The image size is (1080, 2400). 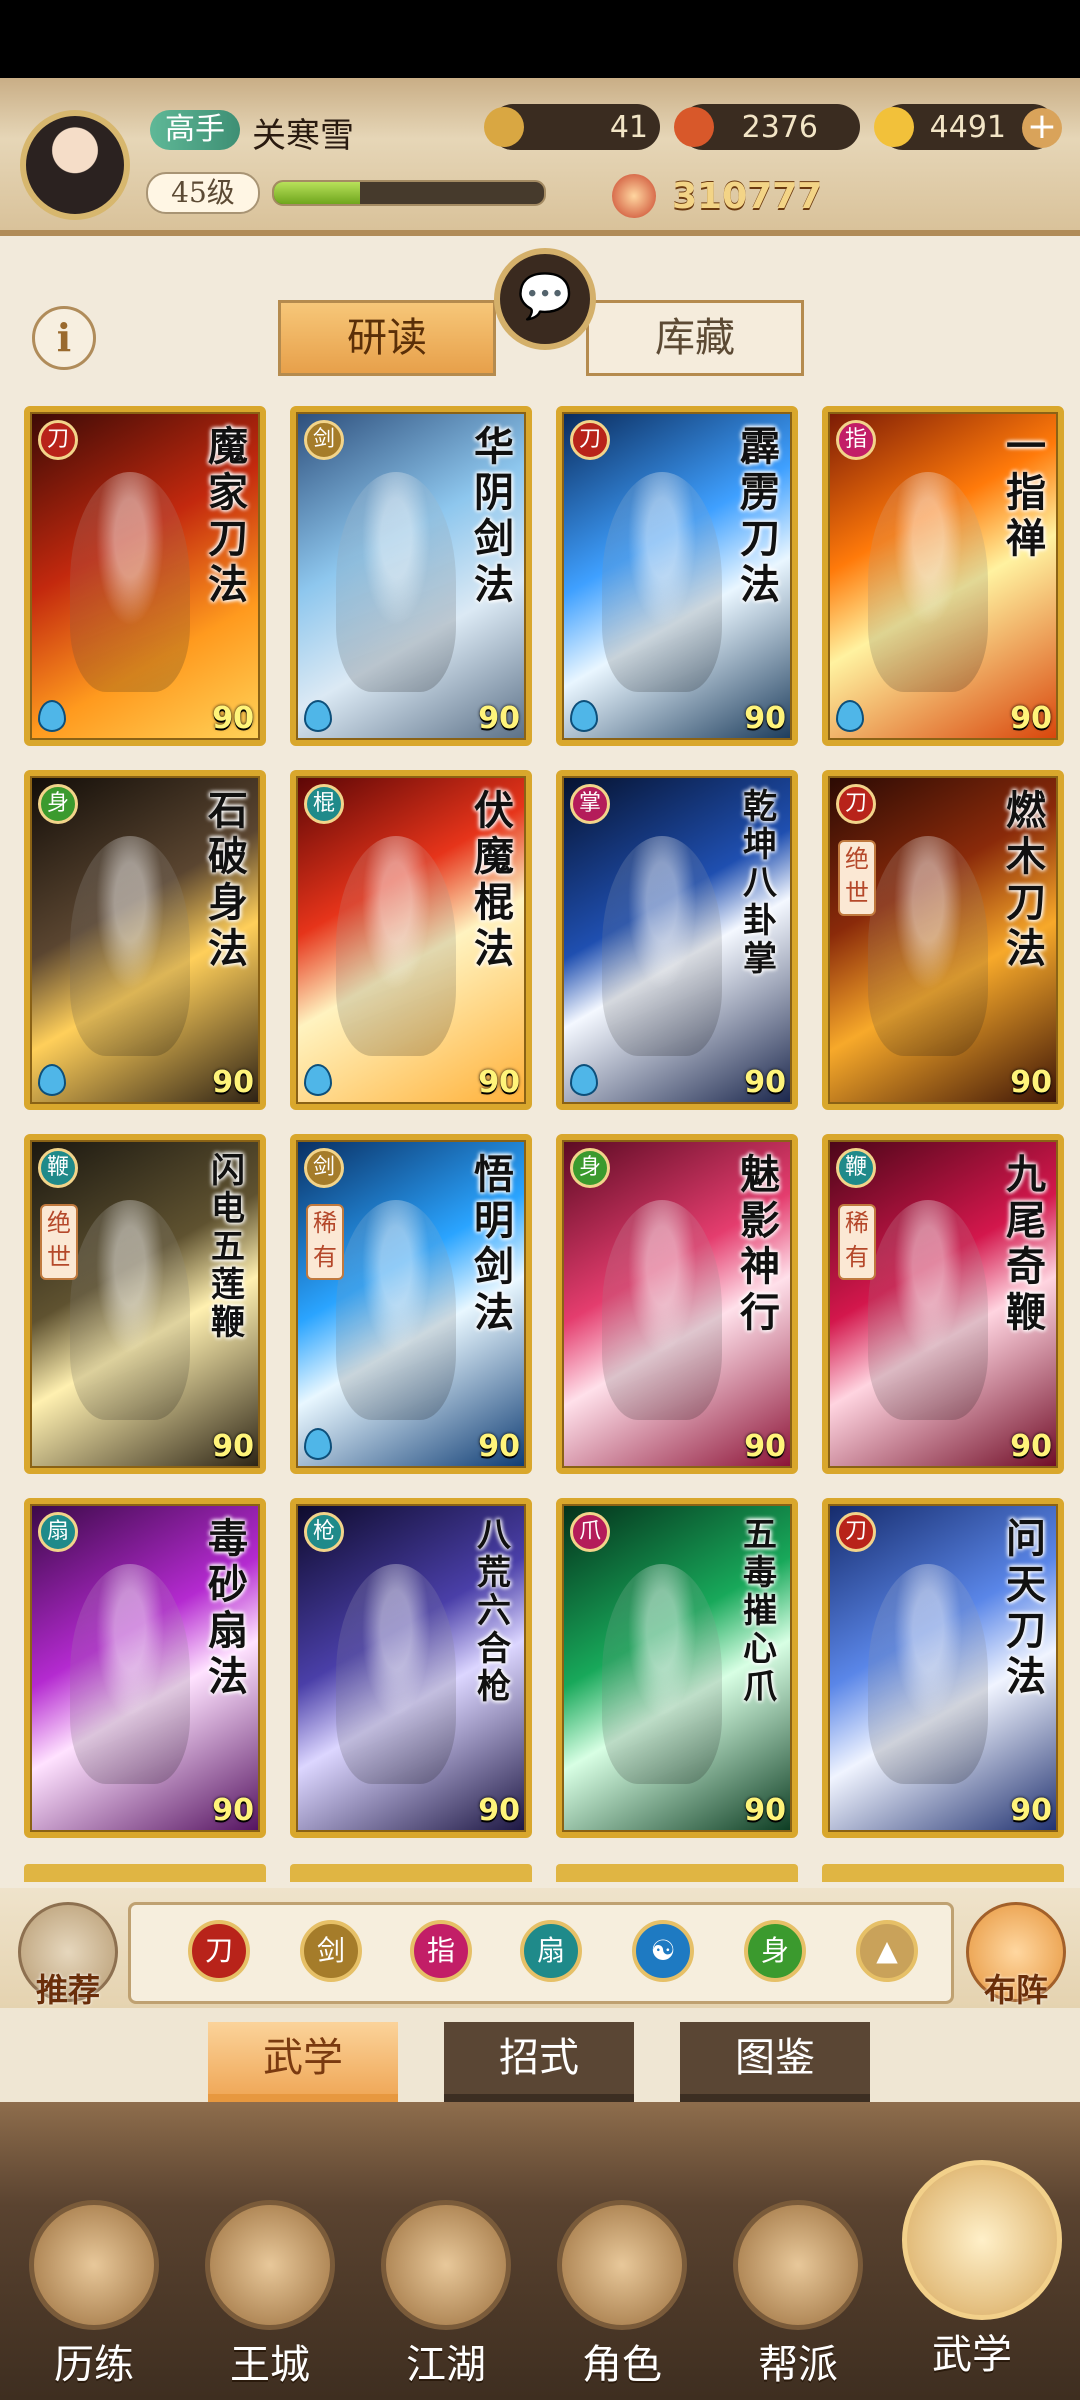 I want to click on nav-character: 角色, so click(x=622, y=2294).